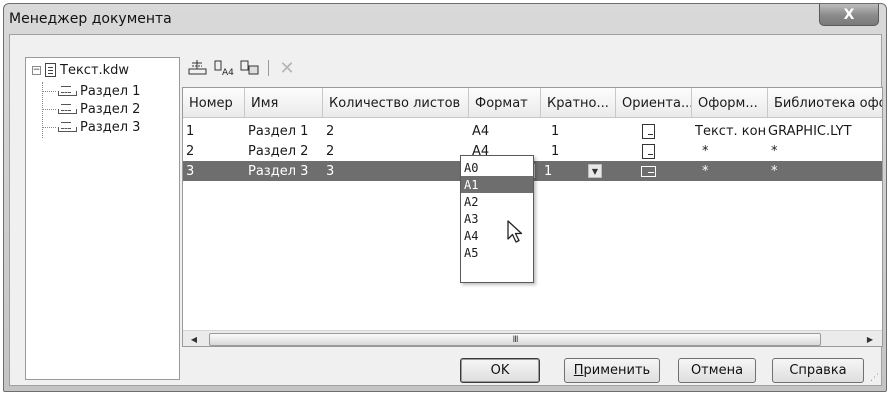 The width and height of the screenshot is (890, 395). What do you see at coordinates (190, 151) in the screenshot?
I see `cell-number: 2` at bounding box center [190, 151].